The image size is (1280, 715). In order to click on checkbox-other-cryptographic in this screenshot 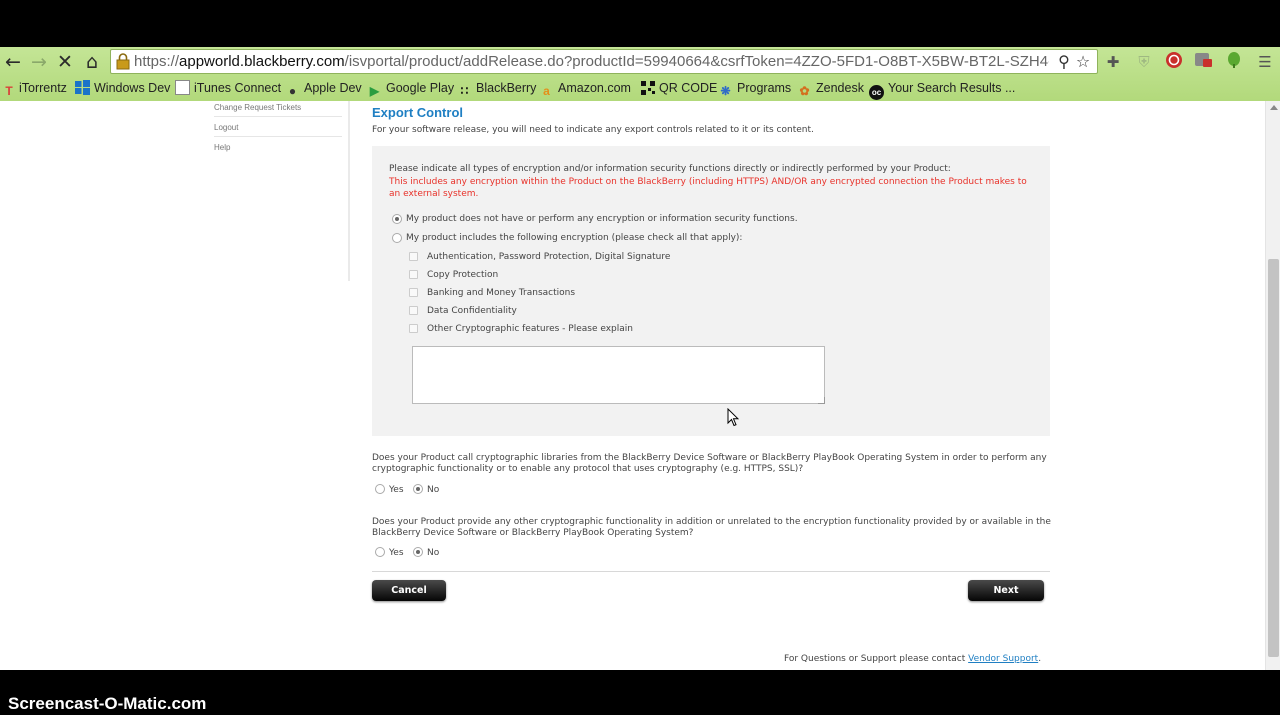, I will do `click(413, 328)`.